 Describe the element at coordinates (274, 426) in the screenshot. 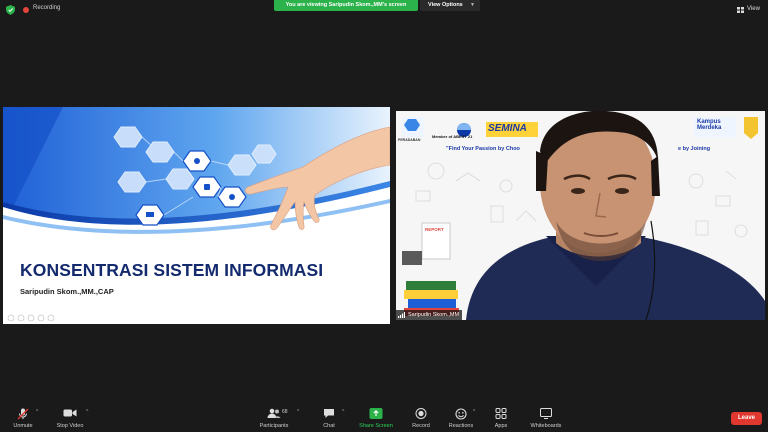

I see `participants-label: Participants` at that location.